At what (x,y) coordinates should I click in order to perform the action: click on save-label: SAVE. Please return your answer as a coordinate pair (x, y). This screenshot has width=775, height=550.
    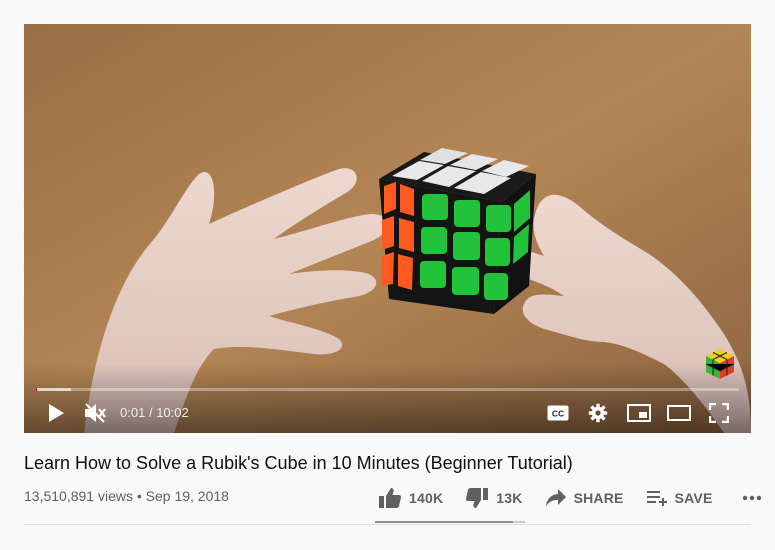
    Looking at the image, I should click on (693, 498).